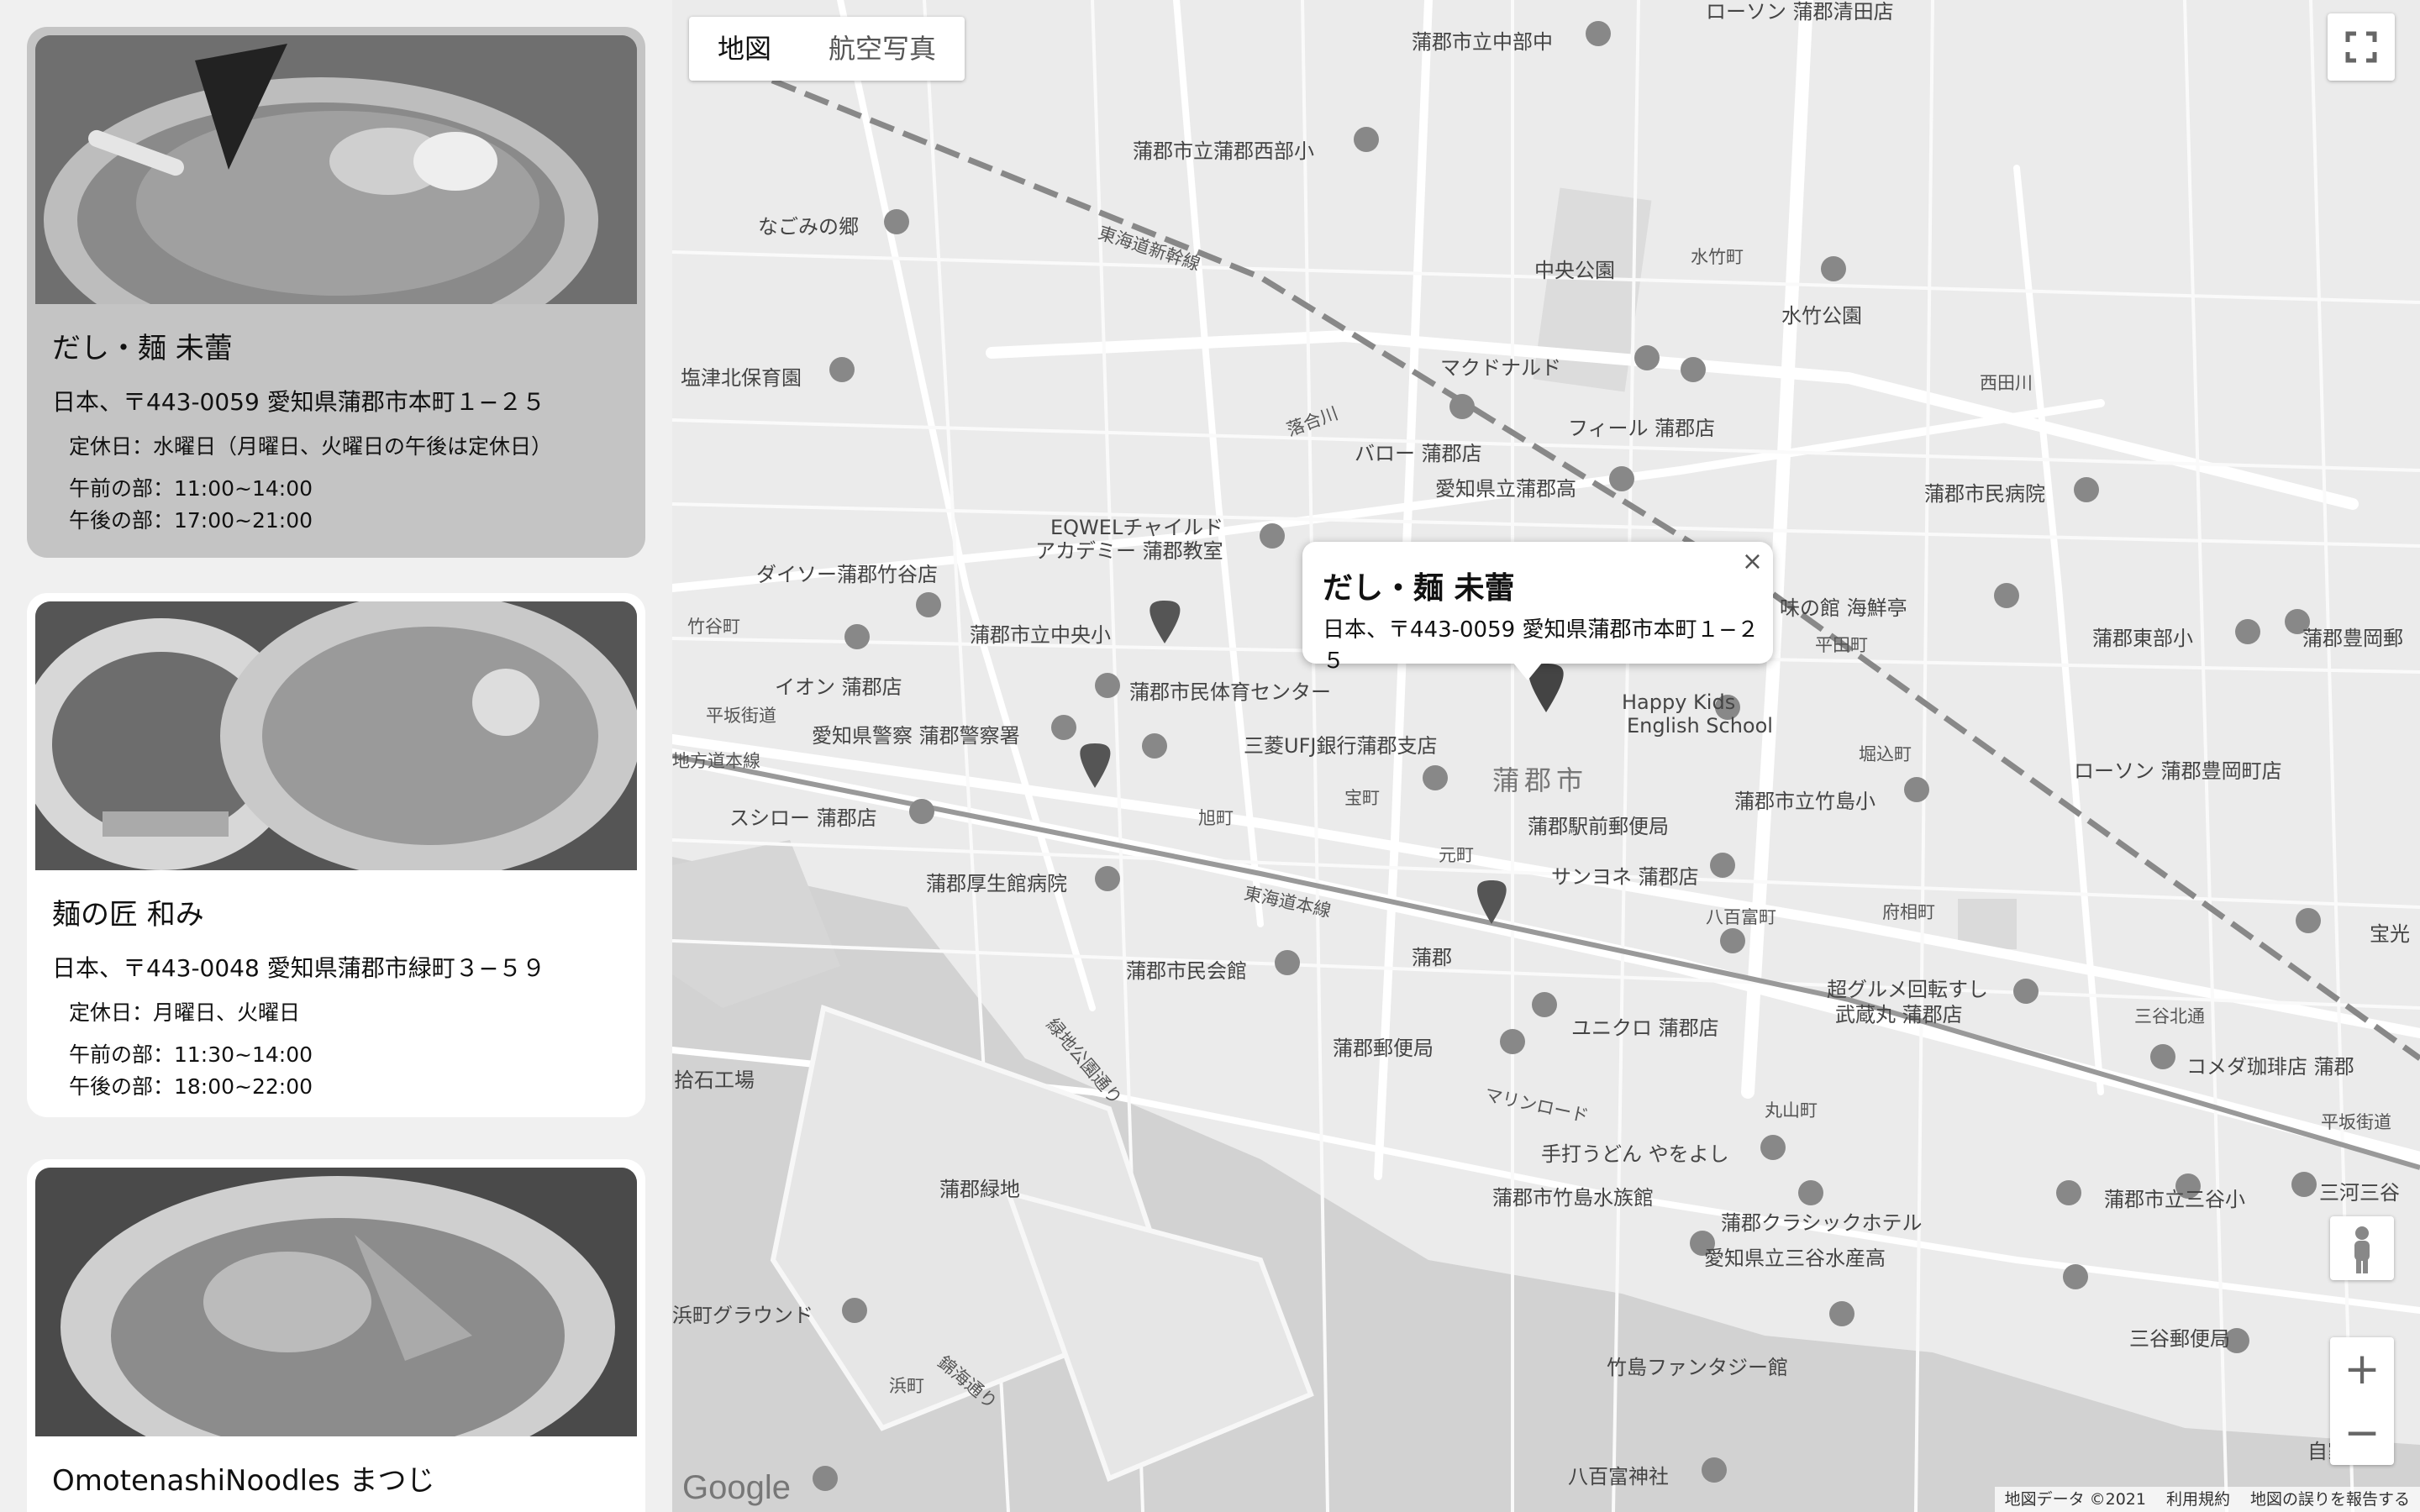 The height and width of the screenshot is (1512, 2420). I want to click on restaurant-name: OmotenashiNoodles まつじ, so click(243, 1481).